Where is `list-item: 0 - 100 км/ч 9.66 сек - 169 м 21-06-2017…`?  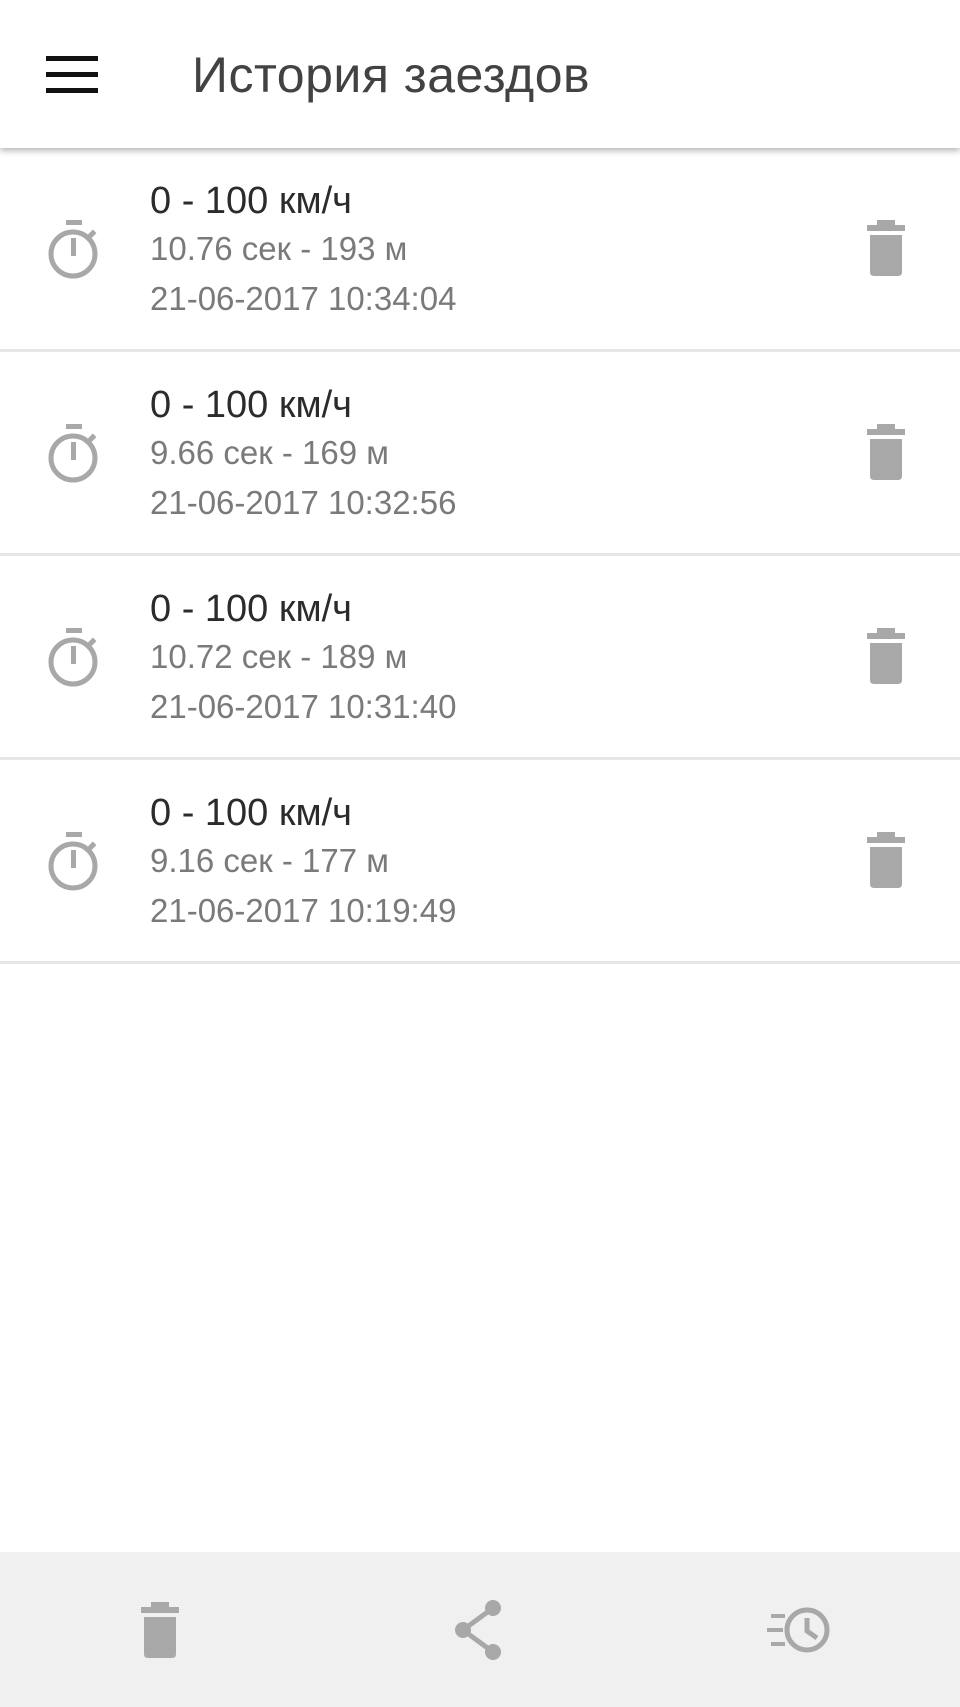
list-item: 0 - 100 км/ч 9.66 сек - 169 м 21-06-2017… is located at coordinates (480, 454).